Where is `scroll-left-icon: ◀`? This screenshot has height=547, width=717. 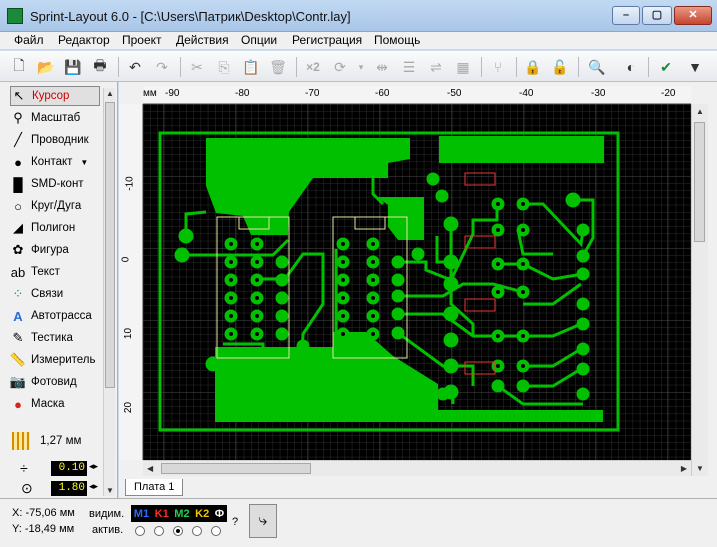
scroll-left-icon: ◀ is located at coordinates (150, 468).